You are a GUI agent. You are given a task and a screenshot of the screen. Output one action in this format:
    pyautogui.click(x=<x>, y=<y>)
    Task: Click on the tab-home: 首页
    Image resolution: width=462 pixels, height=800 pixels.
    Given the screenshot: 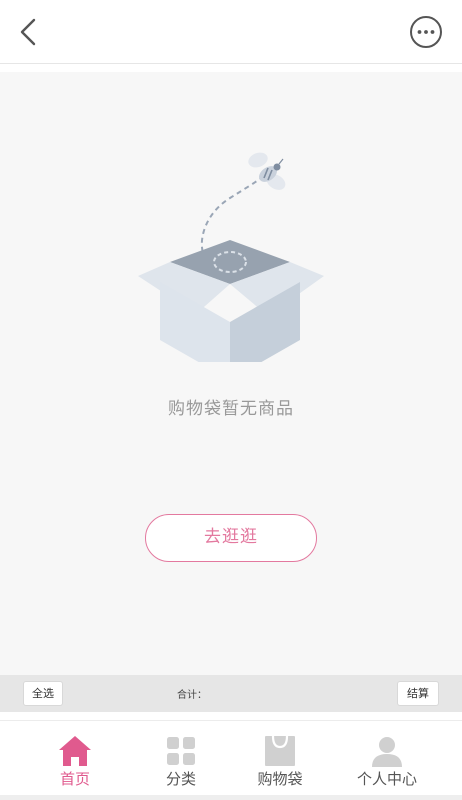 What is the action you would take?
    pyautogui.click(x=75, y=760)
    